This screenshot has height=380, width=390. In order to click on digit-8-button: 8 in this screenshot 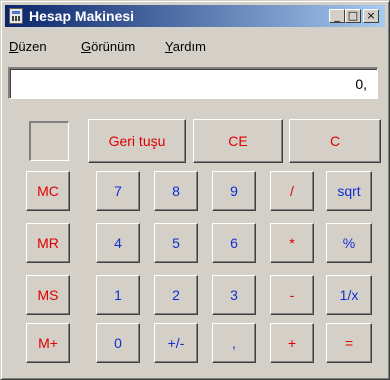, I will do `click(176, 191)`.